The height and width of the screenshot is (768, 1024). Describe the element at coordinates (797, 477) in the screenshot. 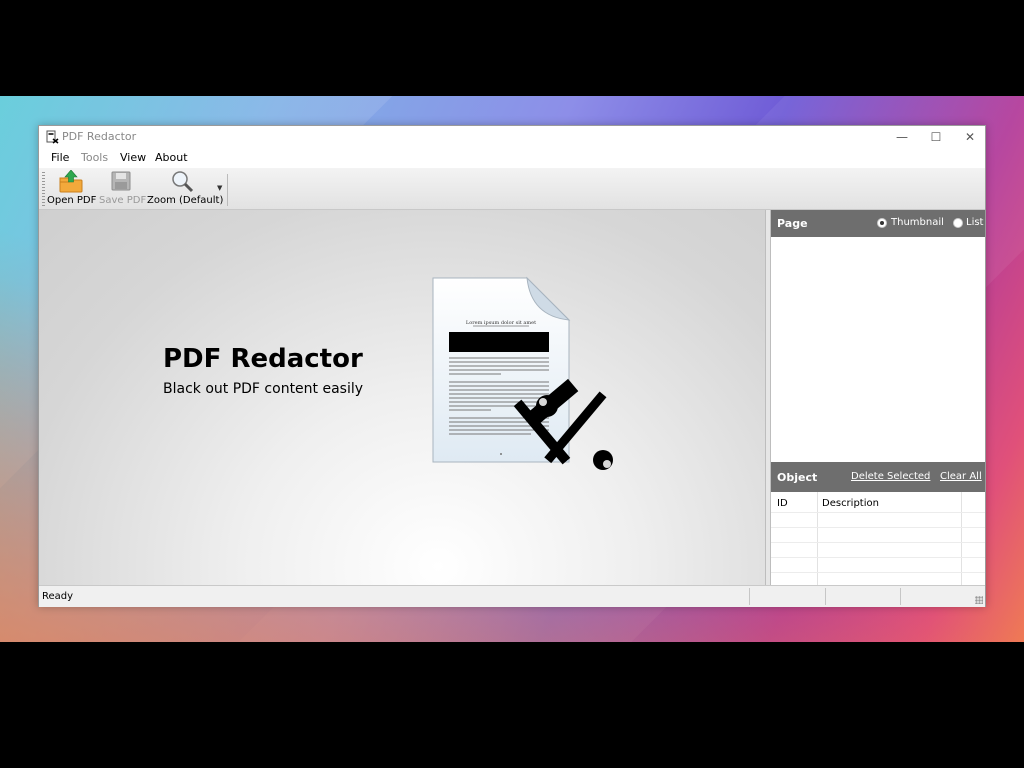

I see `object-panel-title: Object` at that location.